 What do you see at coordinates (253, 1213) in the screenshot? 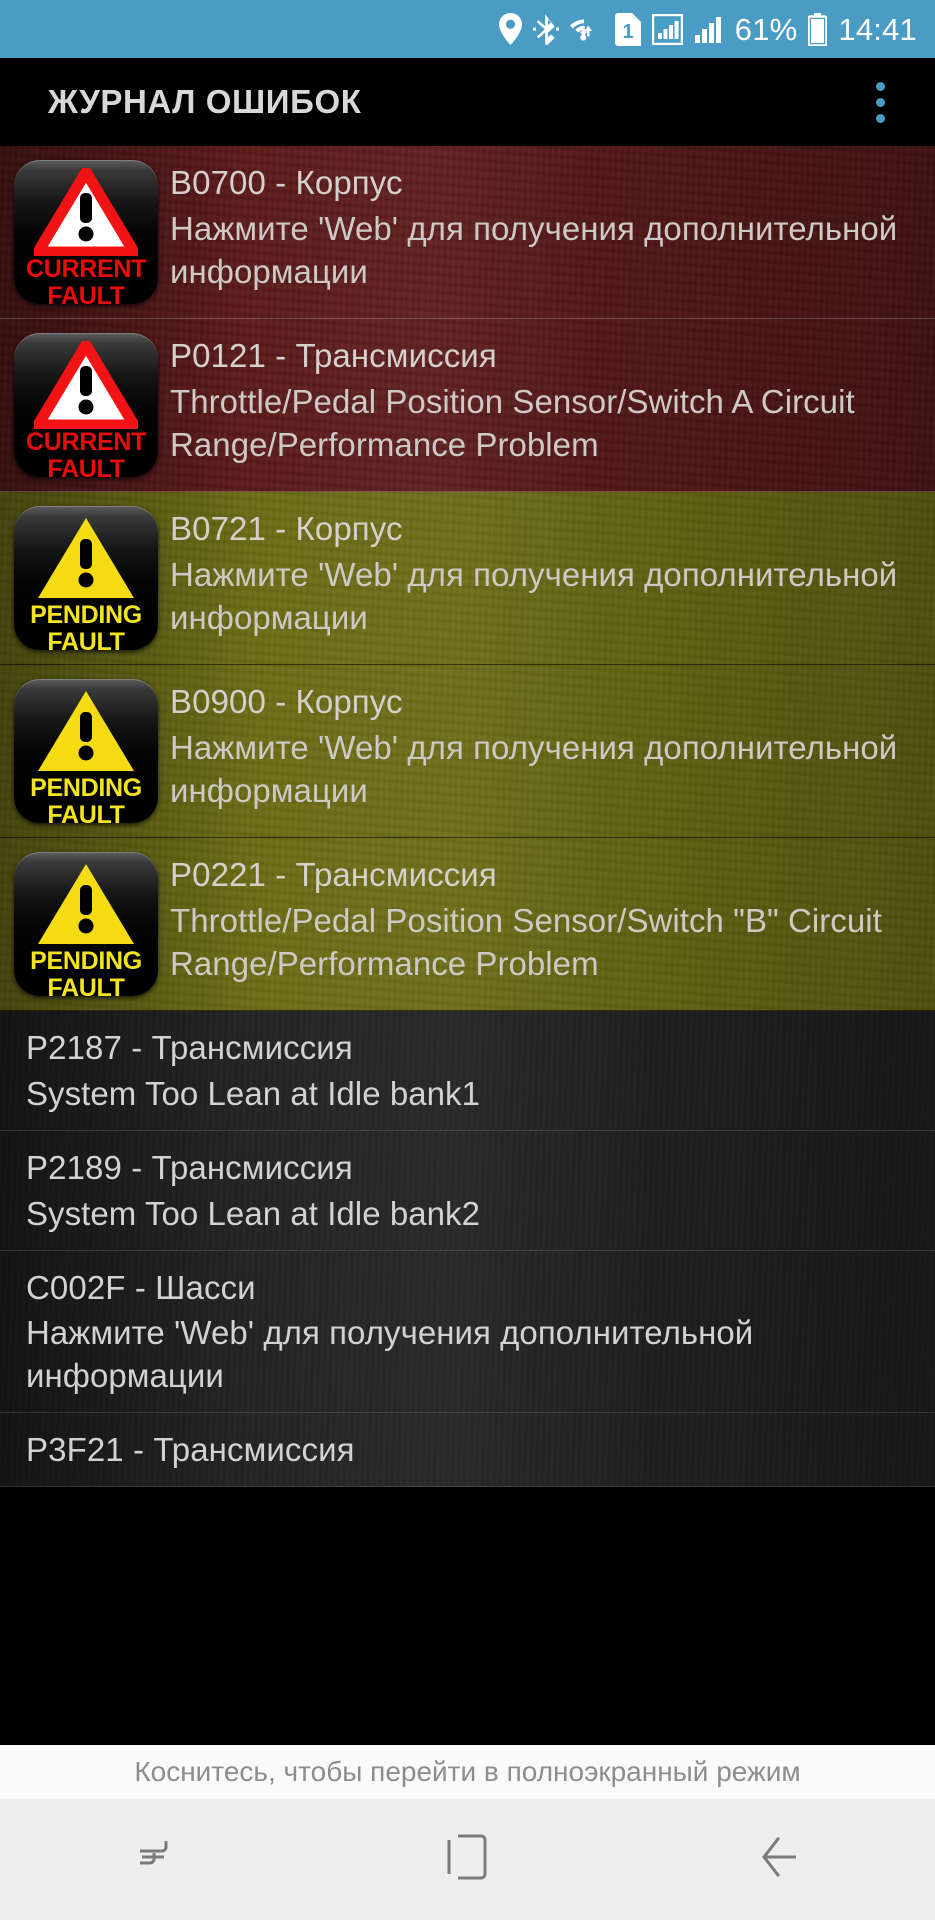
I see `fault-description-label: System Too Lean at Idle bank2` at bounding box center [253, 1213].